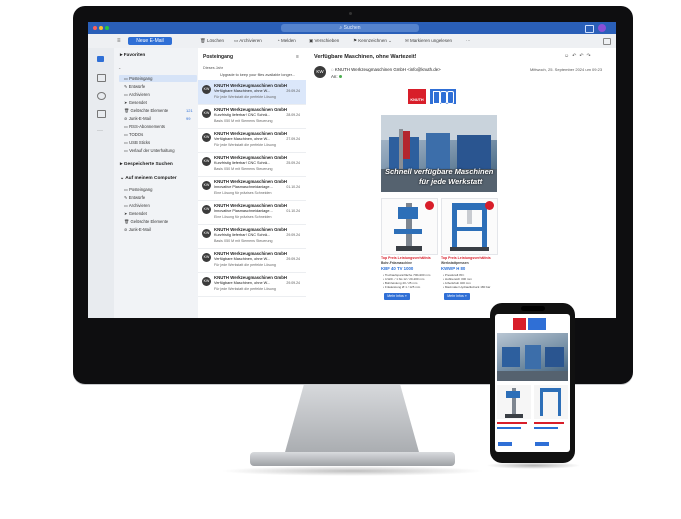 This screenshot has width=681, height=519. Describe the element at coordinates (549, 423) in the screenshot. I see `phone-tag-line` at that location.